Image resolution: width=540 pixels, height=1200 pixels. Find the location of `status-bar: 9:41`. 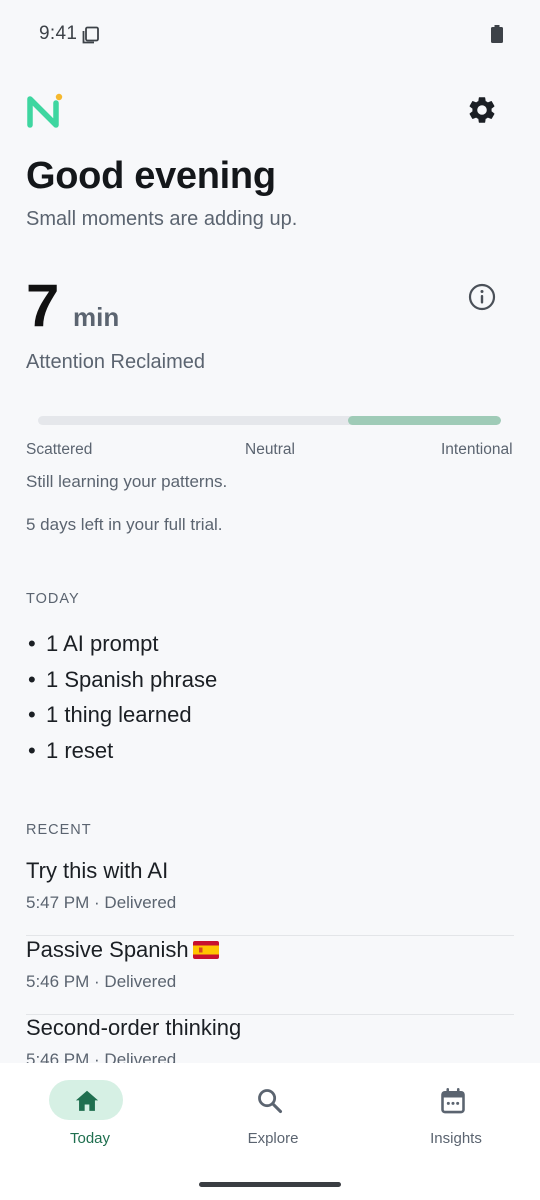

status-bar: 9:41 is located at coordinates (270, 34).